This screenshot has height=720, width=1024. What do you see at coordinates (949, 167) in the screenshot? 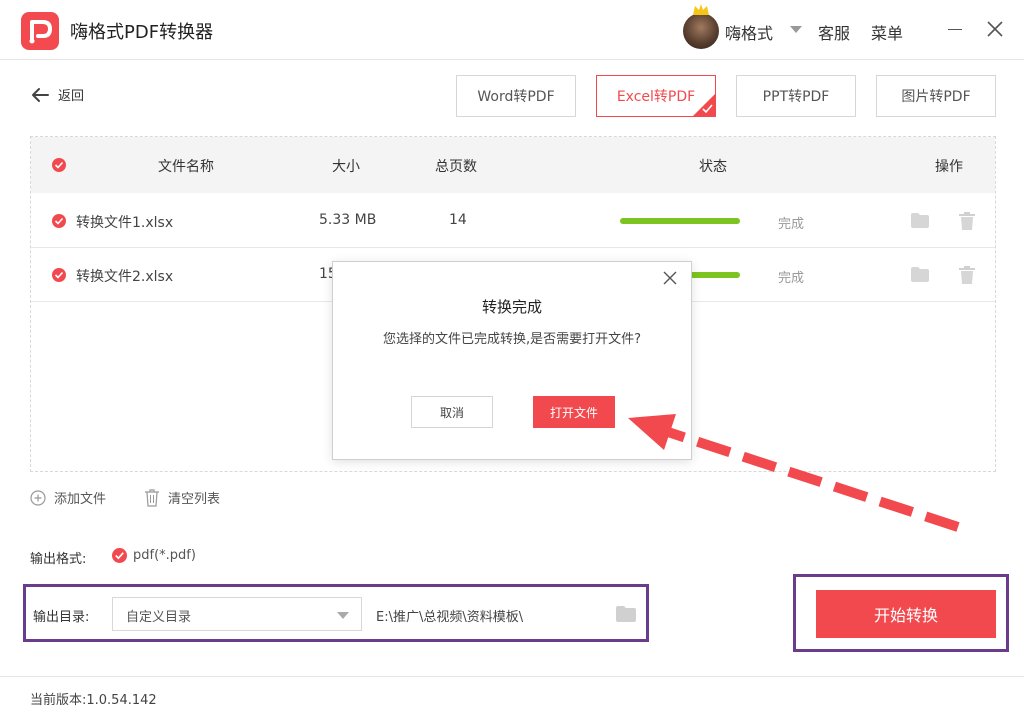
I see `header-actions: 操作` at bounding box center [949, 167].